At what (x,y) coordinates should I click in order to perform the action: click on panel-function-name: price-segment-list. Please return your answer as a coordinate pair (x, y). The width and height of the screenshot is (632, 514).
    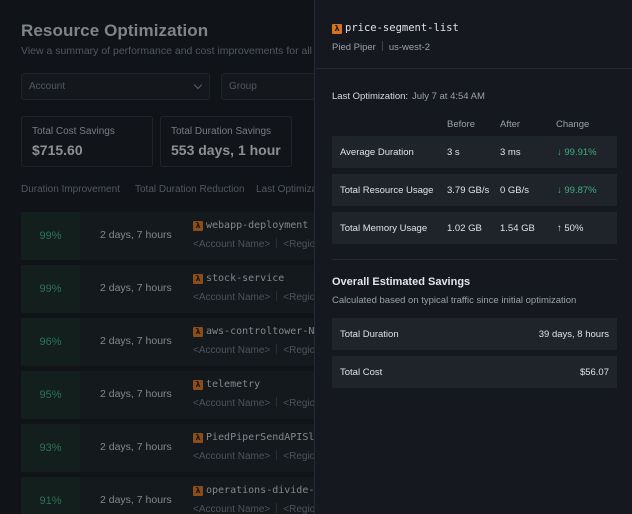
    Looking at the image, I should click on (402, 28).